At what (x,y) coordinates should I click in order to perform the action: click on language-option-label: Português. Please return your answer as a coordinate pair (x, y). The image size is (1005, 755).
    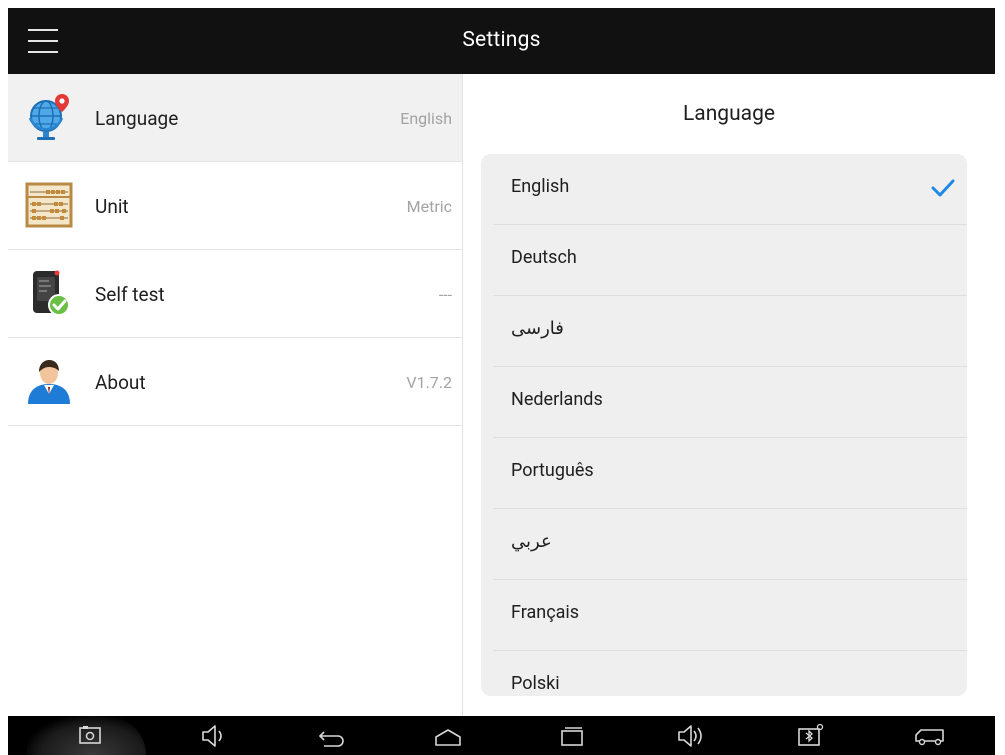
    Looking at the image, I should click on (552, 470).